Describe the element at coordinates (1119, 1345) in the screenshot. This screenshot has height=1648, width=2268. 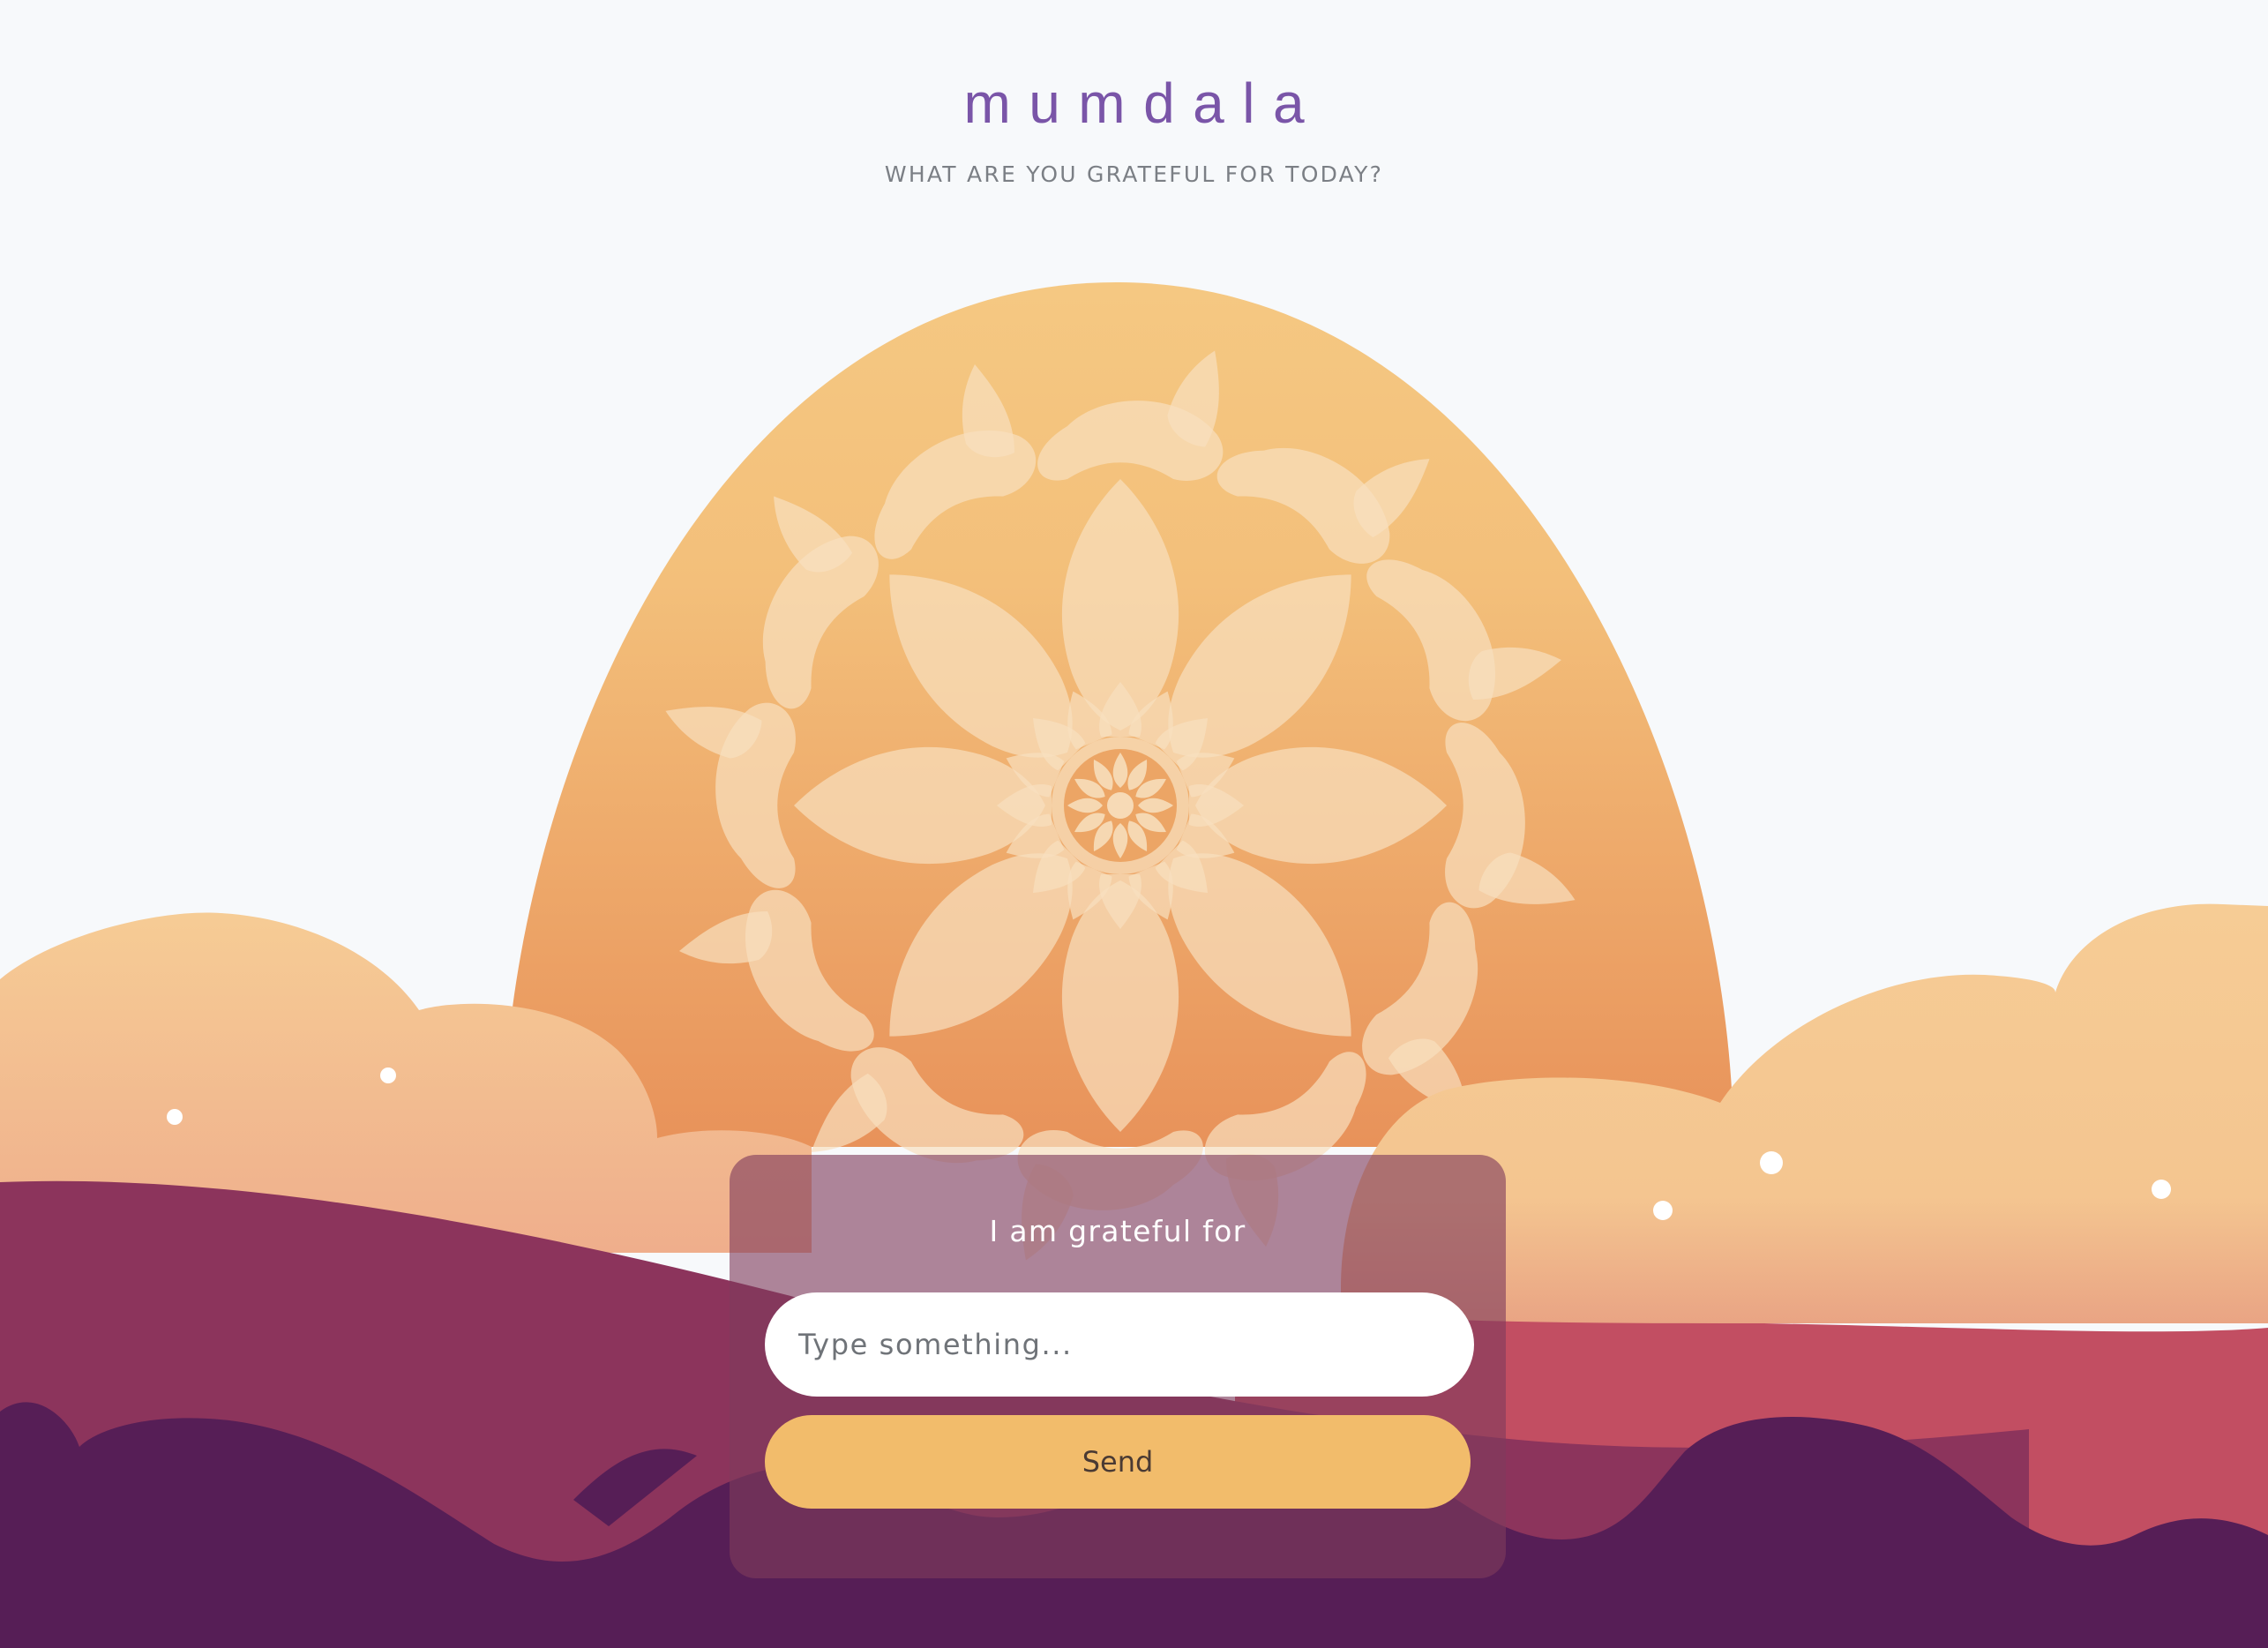
I see `gratitude-input` at that location.